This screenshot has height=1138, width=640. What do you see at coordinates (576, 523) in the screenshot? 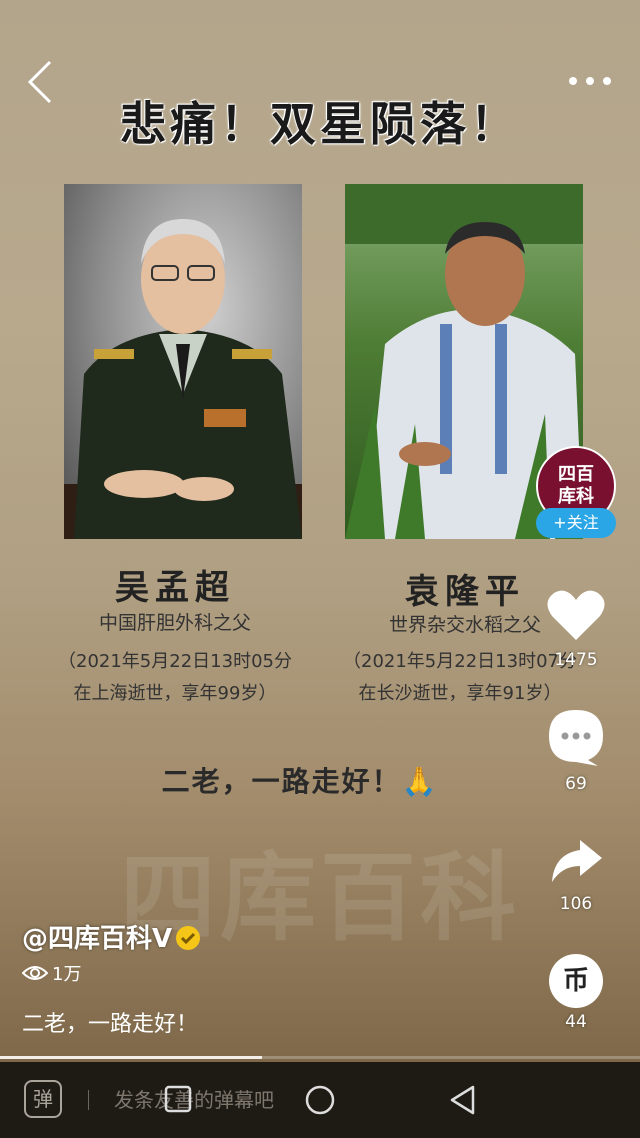
I see `follow-button: +关注` at bounding box center [576, 523].